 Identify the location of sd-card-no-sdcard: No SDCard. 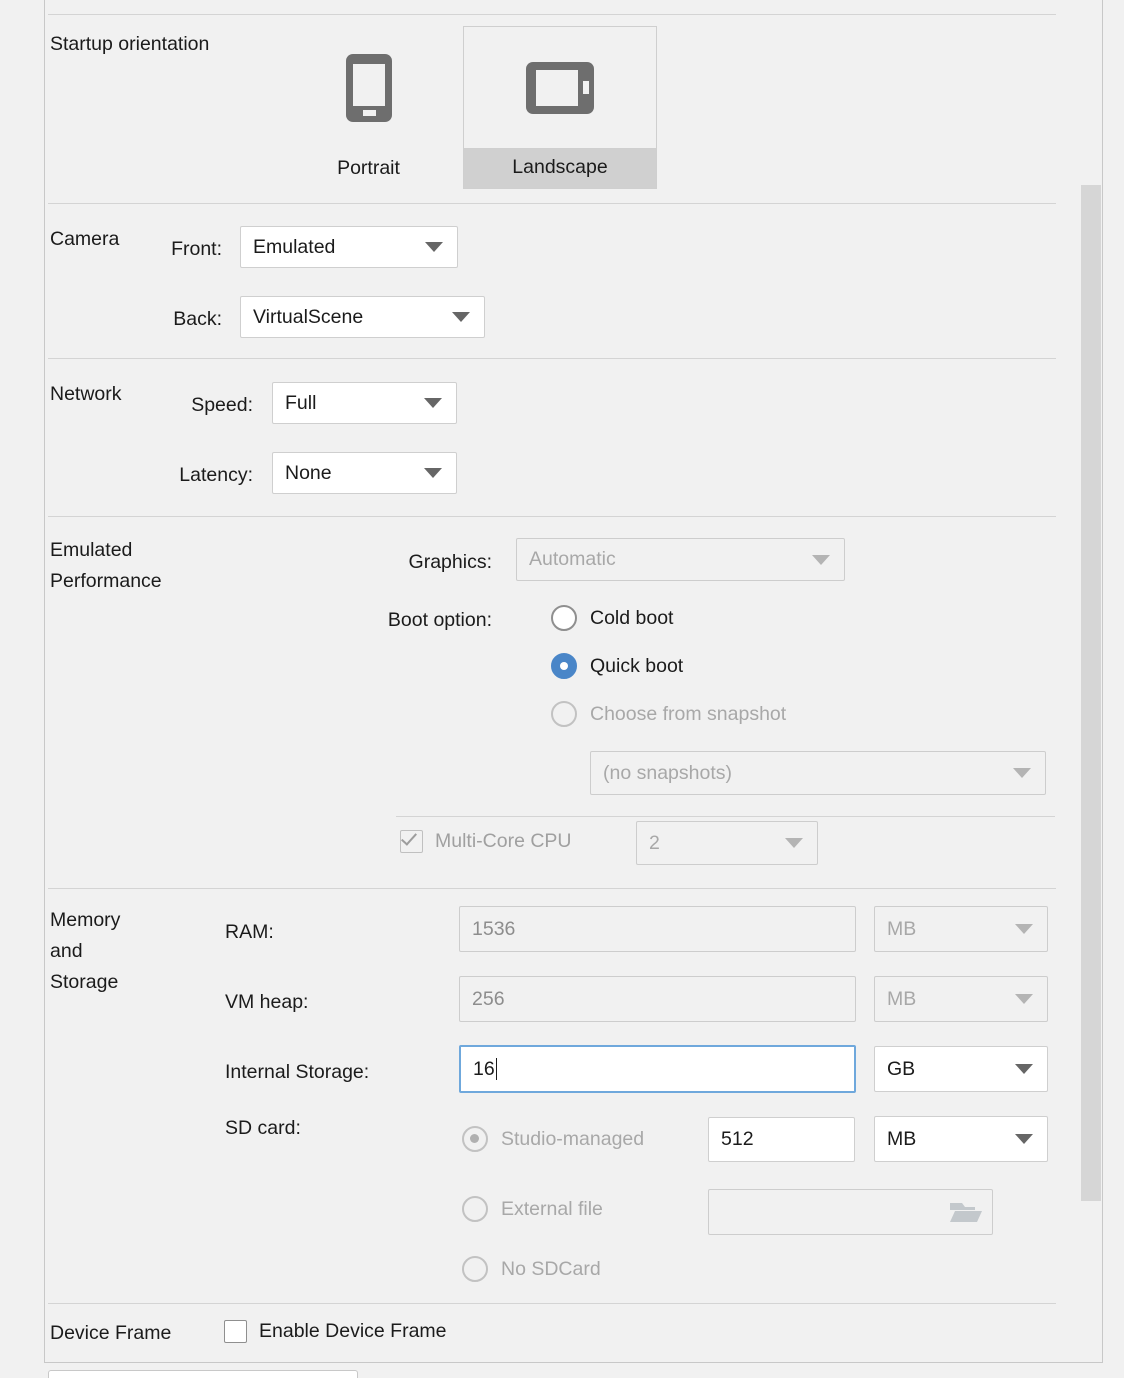
(531, 1269).